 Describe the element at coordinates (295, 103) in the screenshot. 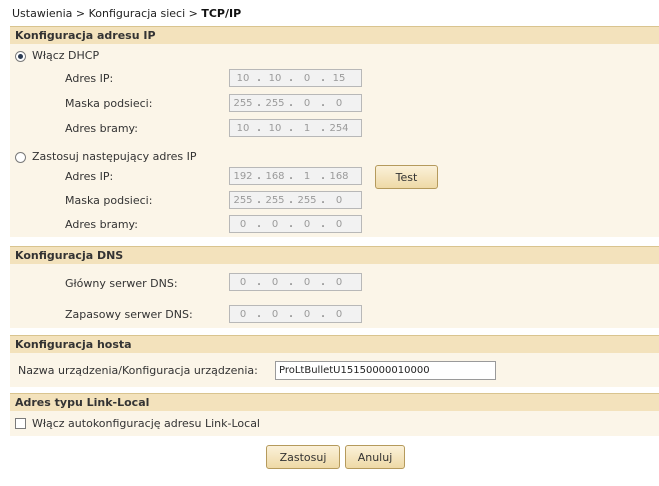

I see `dhcp-mask-field: 255. 255. 0. 0` at that location.